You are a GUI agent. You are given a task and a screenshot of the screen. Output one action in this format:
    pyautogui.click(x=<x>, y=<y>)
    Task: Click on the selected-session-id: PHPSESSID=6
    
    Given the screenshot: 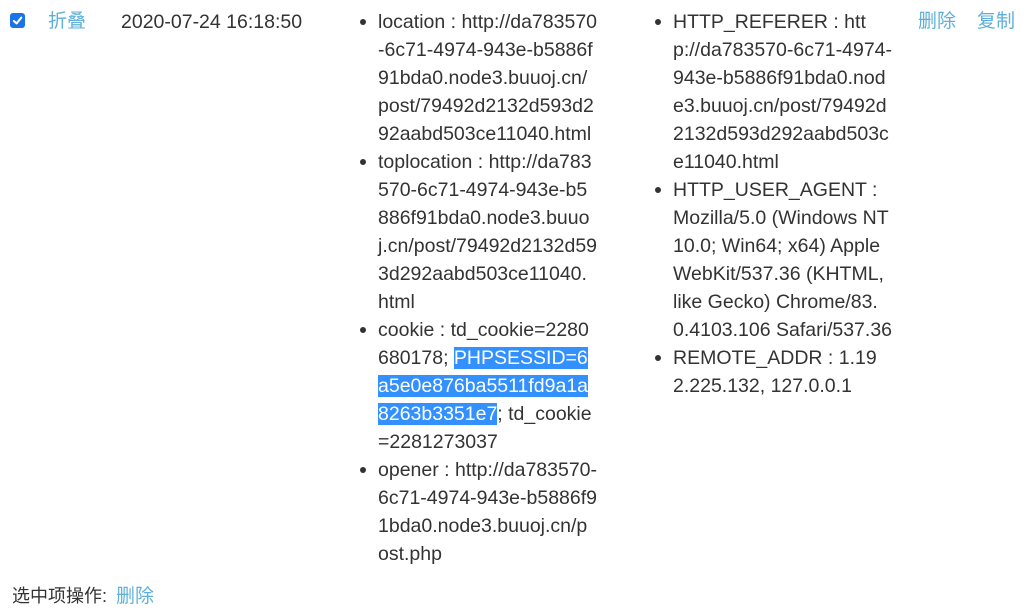 What is the action you would take?
    pyautogui.click(x=520, y=358)
    